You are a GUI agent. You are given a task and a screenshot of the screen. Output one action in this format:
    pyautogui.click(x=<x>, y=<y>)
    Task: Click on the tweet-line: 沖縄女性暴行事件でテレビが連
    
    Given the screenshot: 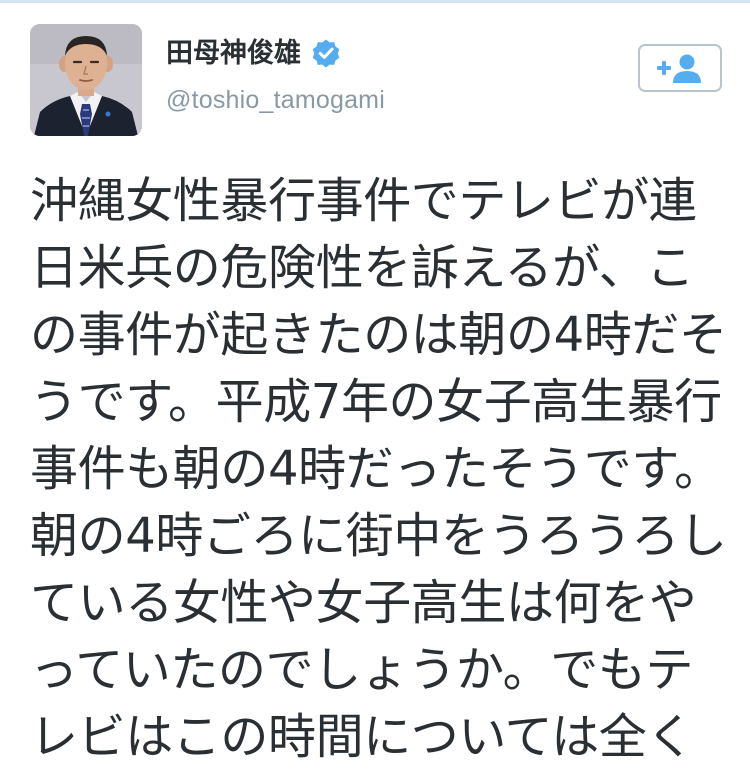 What is the action you would take?
    pyautogui.click(x=363, y=201)
    